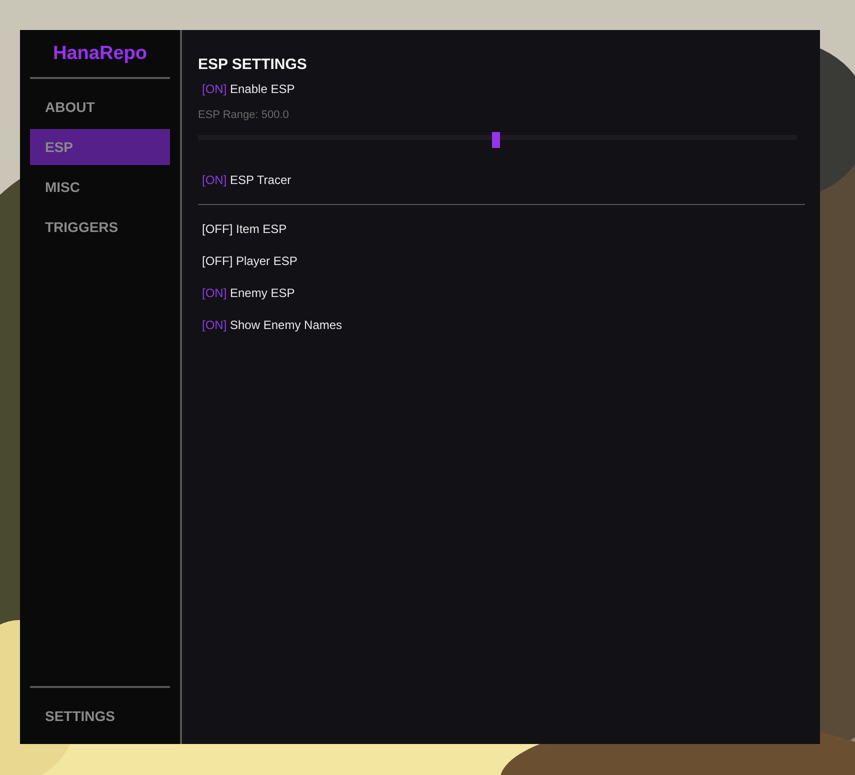  Describe the element at coordinates (100, 227) in the screenshot. I see `sidebar-tab: TRIGGERS` at that location.